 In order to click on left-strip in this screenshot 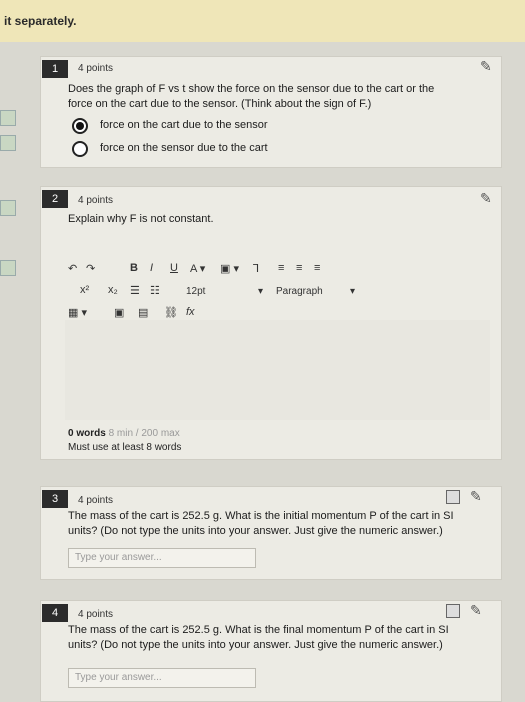, I will do `click(8, 210)`.